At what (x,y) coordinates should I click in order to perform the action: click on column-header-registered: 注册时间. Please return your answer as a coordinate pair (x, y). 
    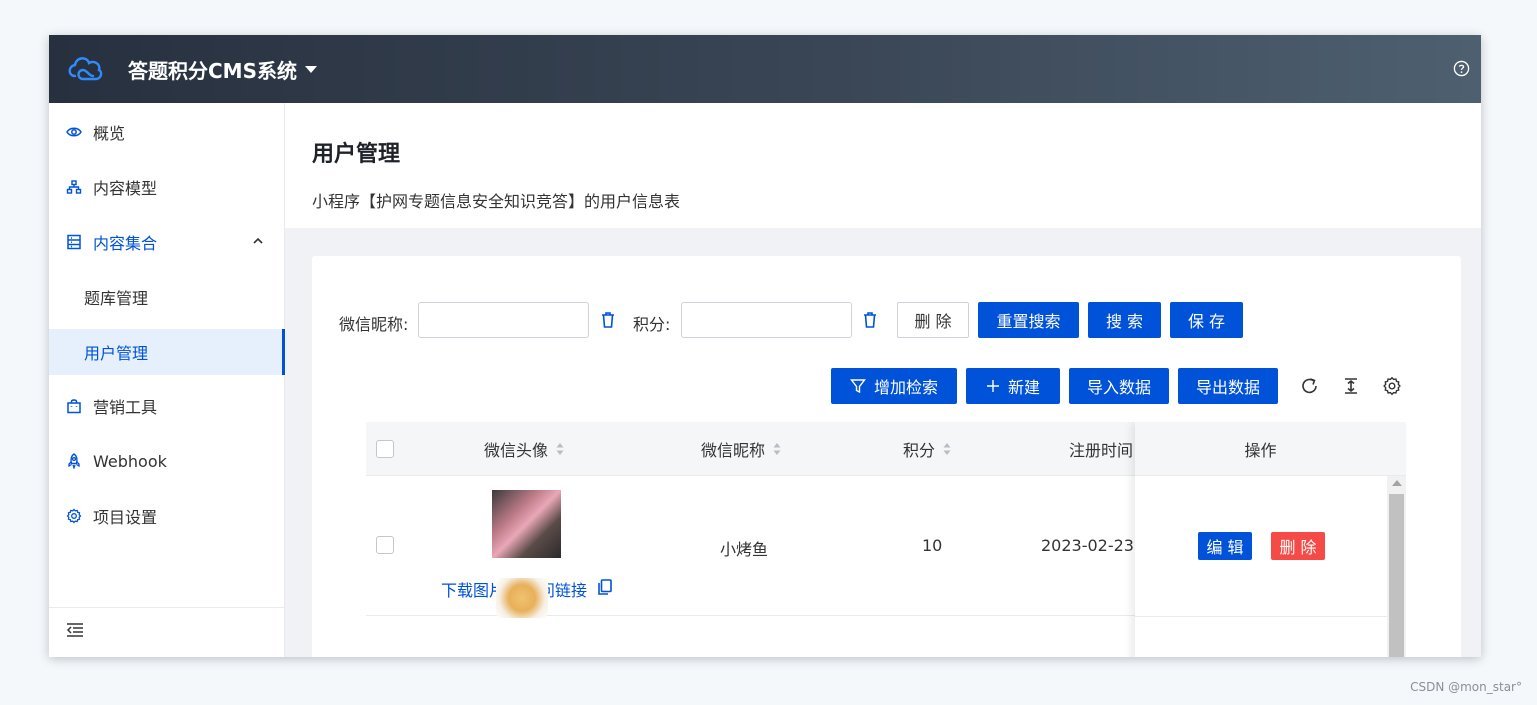
    Looking at the image, I should click on (1101, 449).